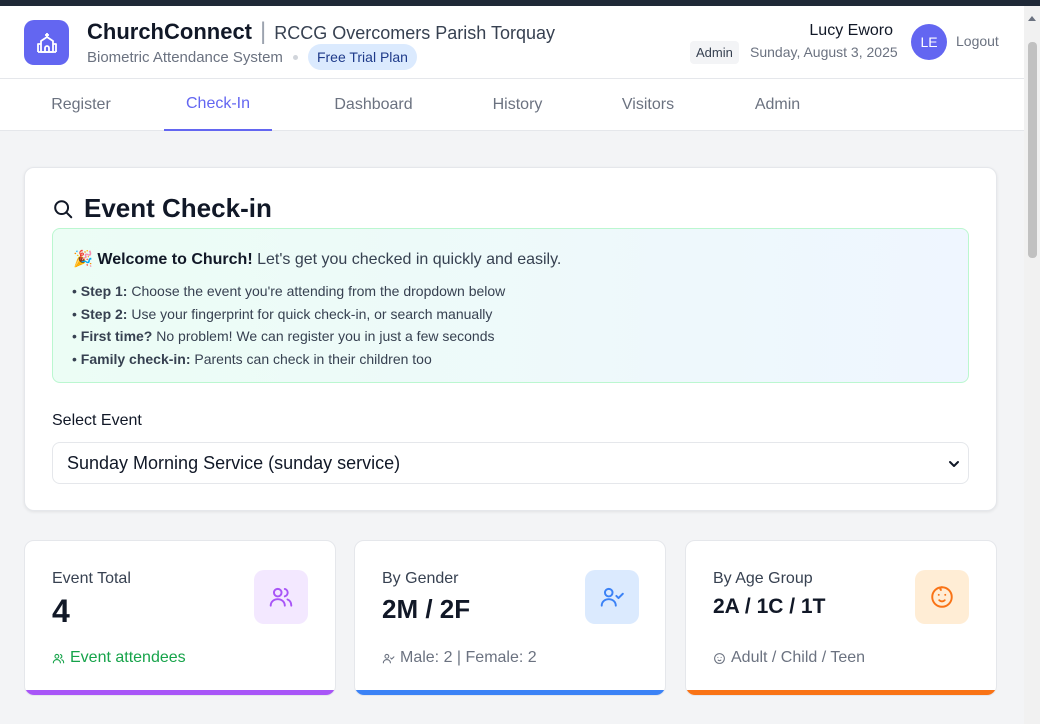 Image resolution: width=1040 pixels, height=724 pixels. I want to click on stat-footer: Male: 2 | Female: 2, so click(459, 658).